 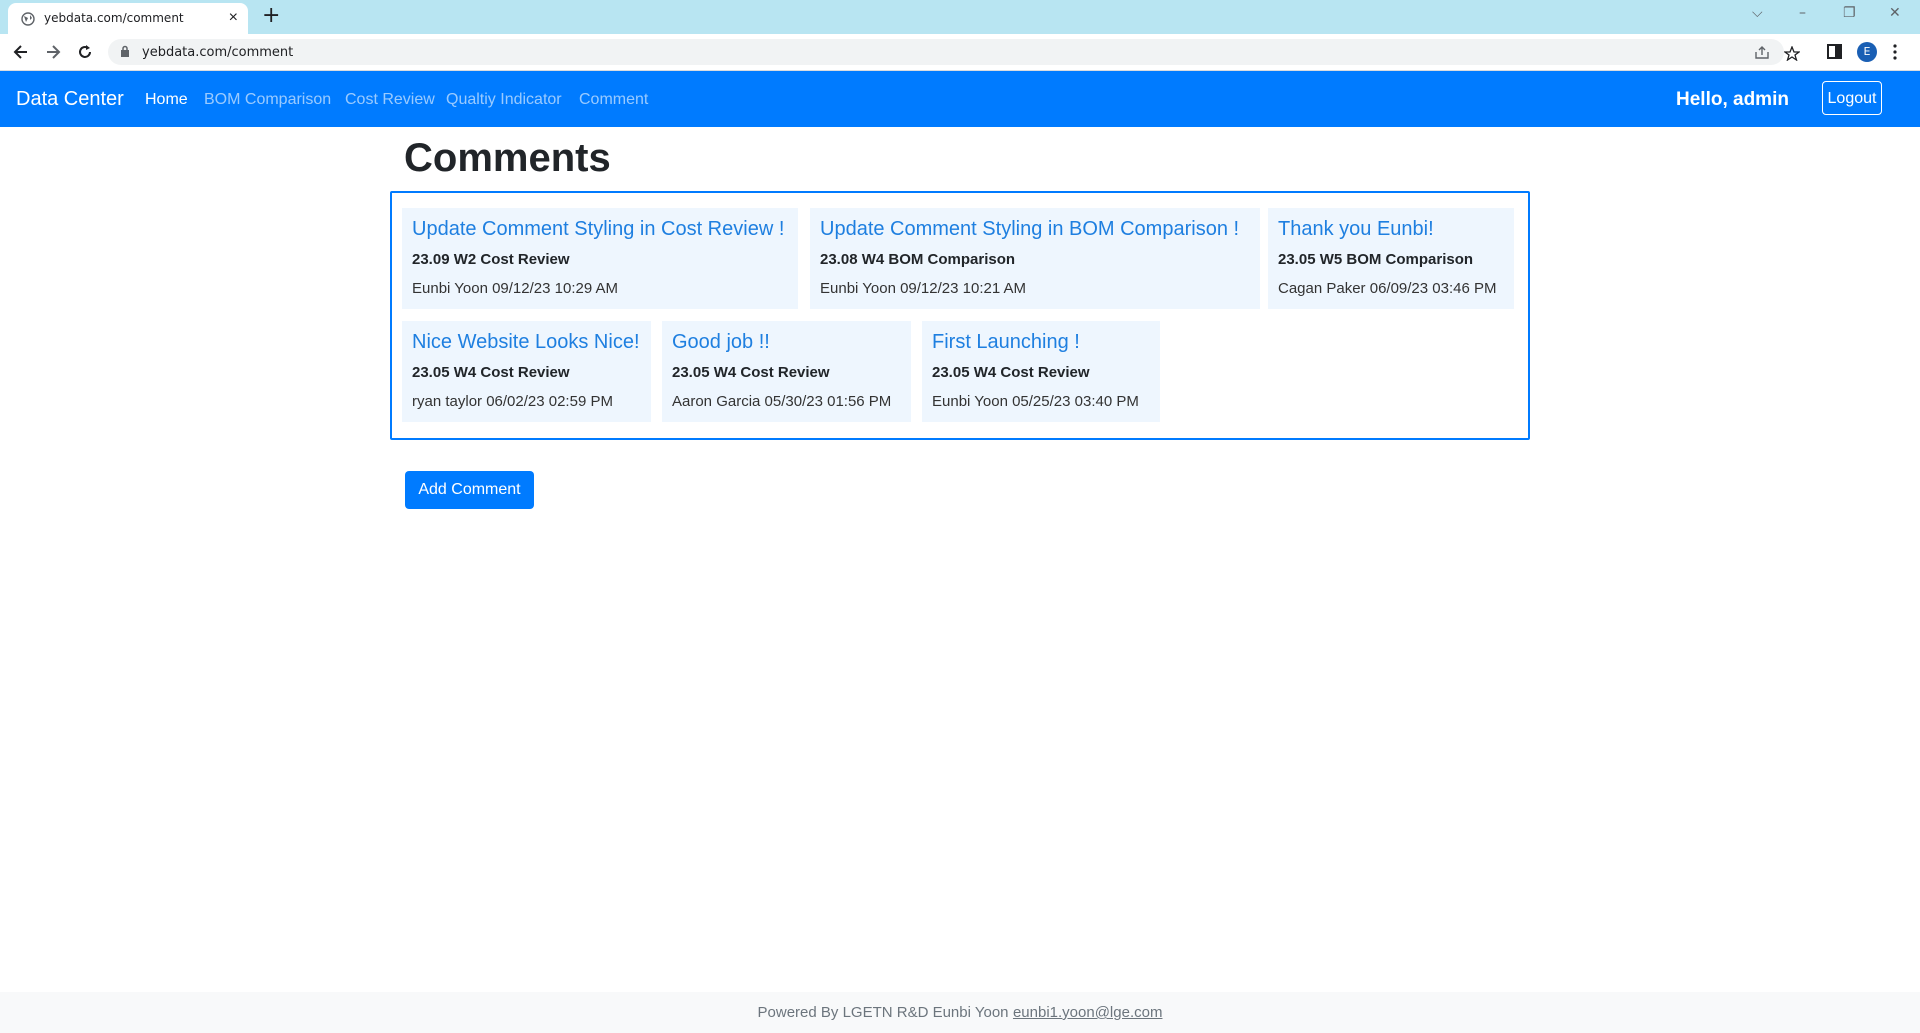 I want to click on footer-email-link: eunbi1.yoon@lge.com, so click(x=1088, y=1012).